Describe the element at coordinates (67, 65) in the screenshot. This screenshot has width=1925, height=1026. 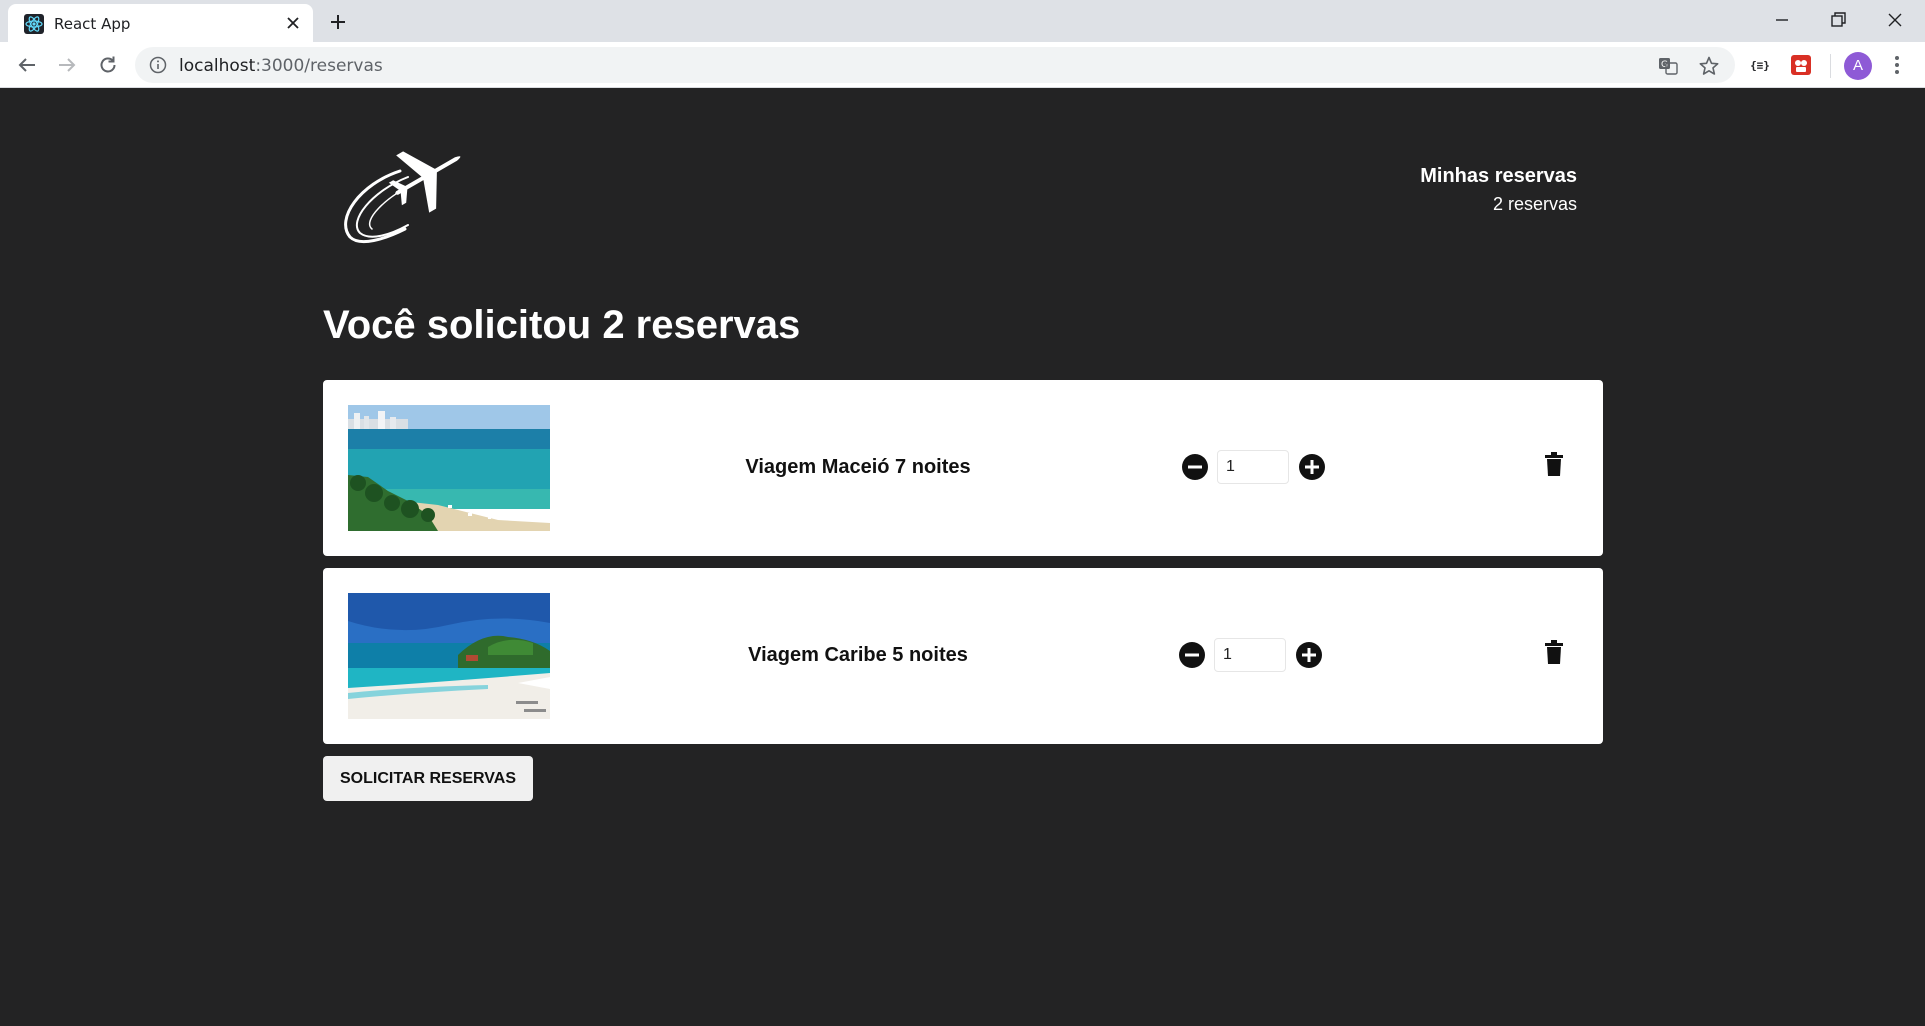
I see `forward-arrow-icon` at that location.